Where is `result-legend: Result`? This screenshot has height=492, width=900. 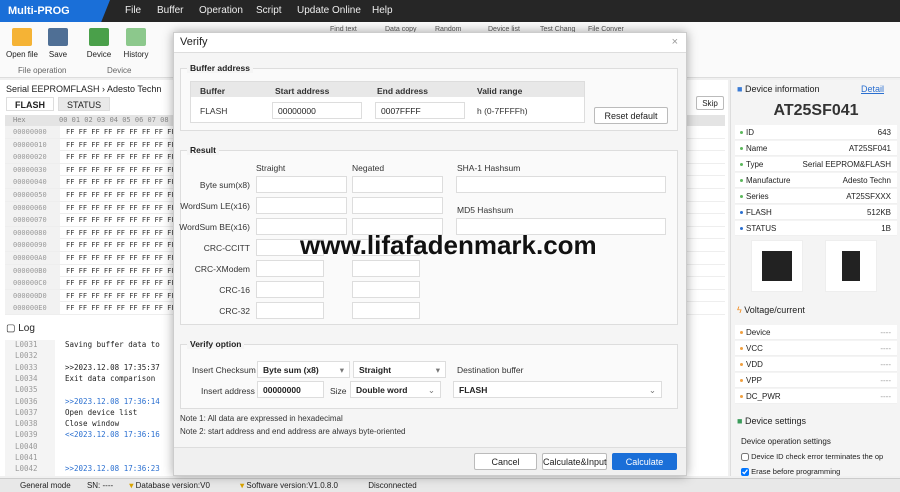
result-legend: Result is located at coordinates (203, 150).